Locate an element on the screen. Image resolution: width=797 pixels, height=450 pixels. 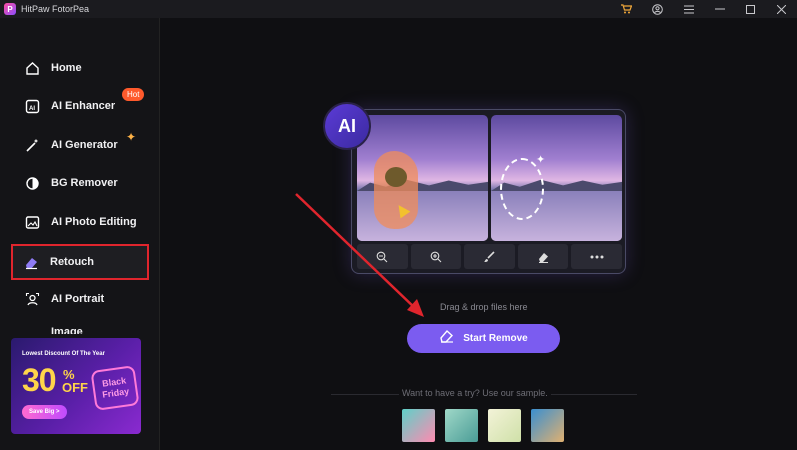
promo-off: OFF is located at coordinates (75, 387).